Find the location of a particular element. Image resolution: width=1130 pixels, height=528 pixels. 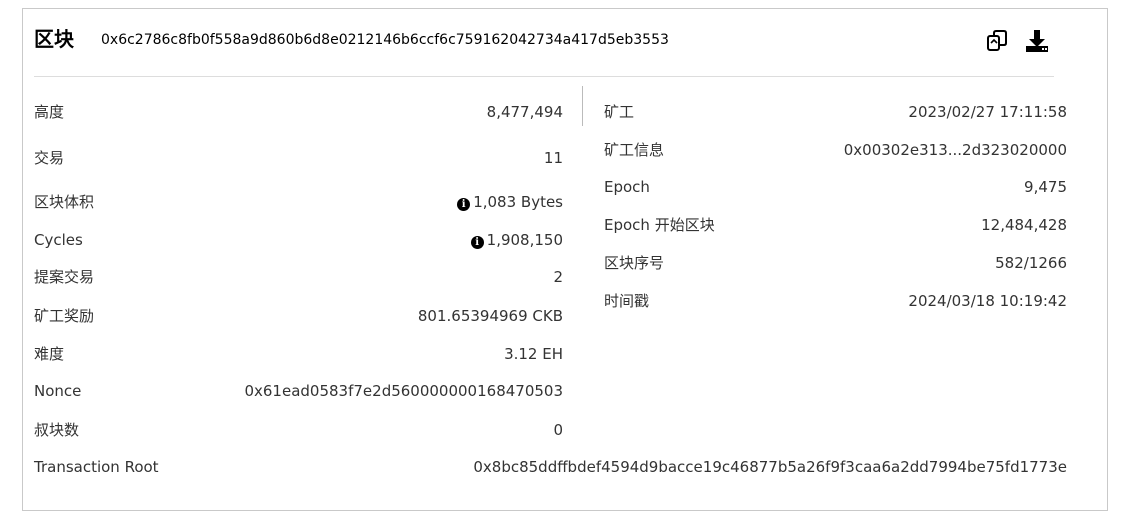

nonce-value: 0x61ead0583f7e2d560000000168470503 is located at coordinates (403, 391).